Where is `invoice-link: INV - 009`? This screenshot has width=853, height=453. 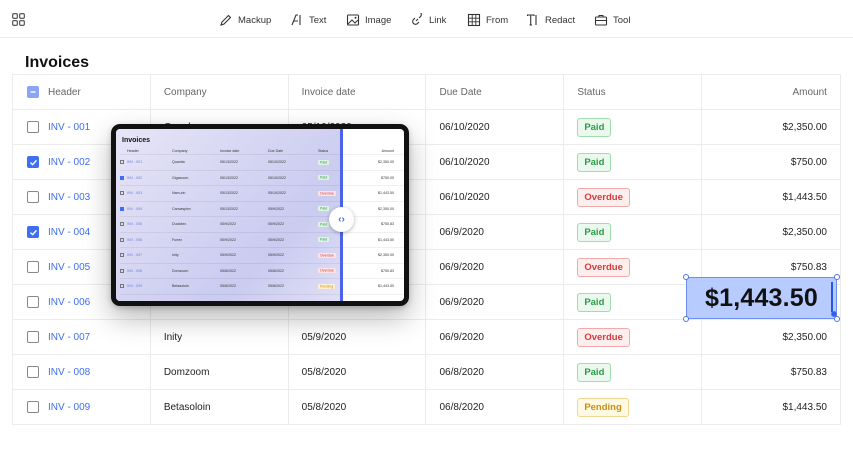
invoice-link: INV - 009 is located at coordinates (69, 407).